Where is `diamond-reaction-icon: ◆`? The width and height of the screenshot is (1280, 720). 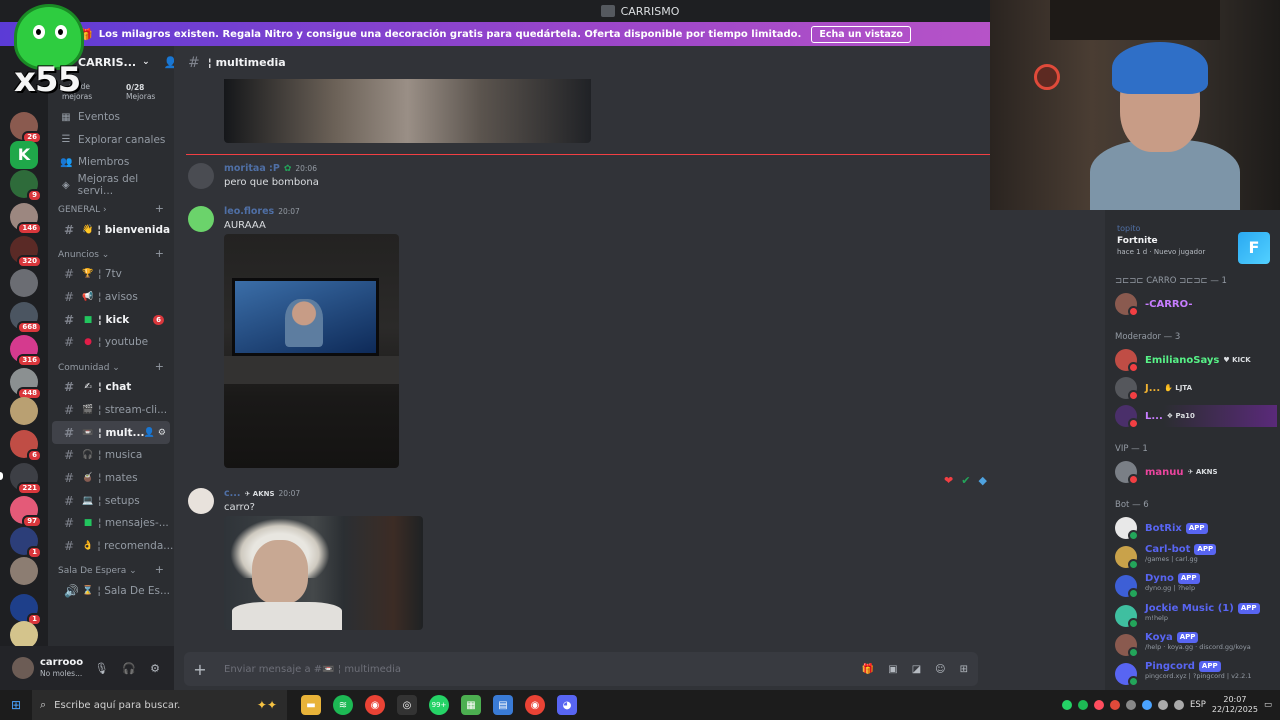 diamond-reaction-icon: ◆ is located at coordinates (982, 480).